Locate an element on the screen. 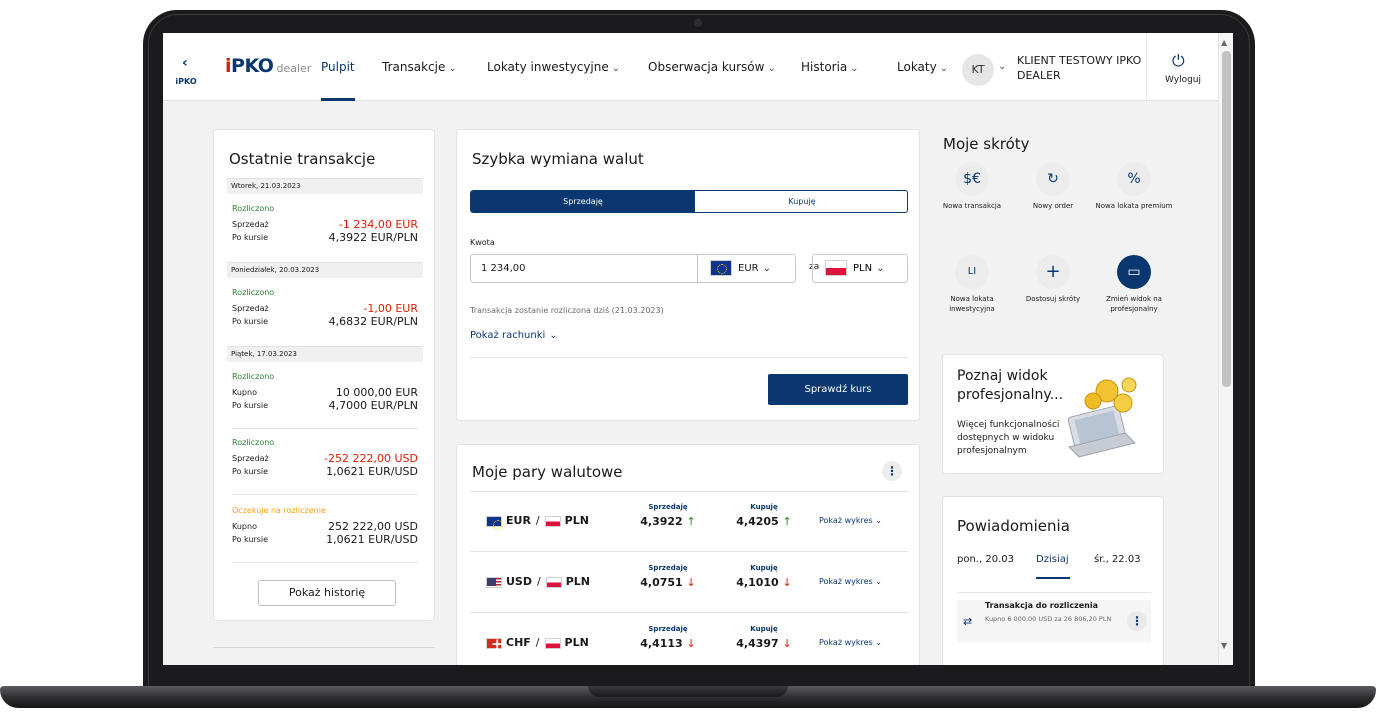  back-label: iPKO is located at coordinates (186, 81).